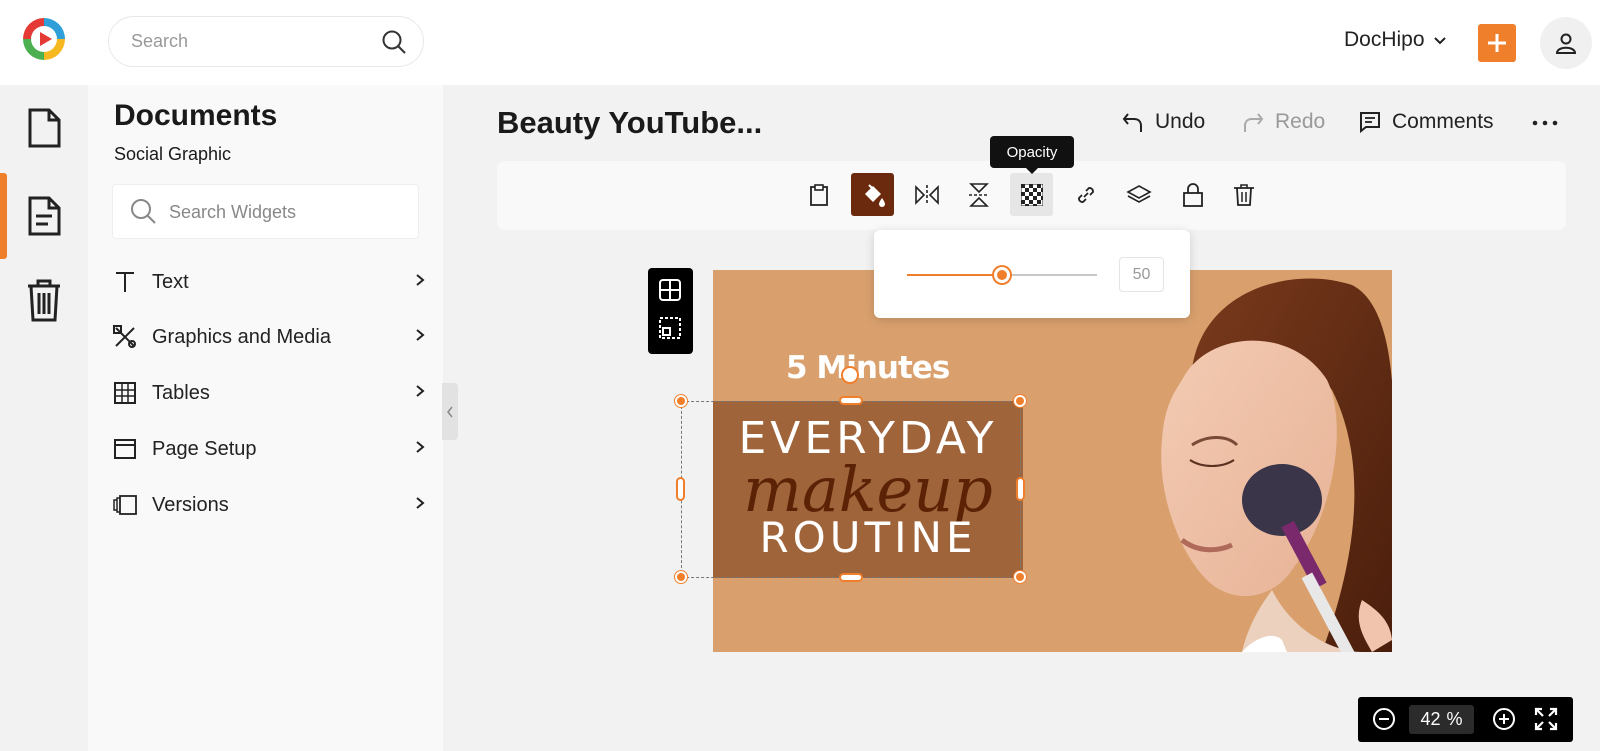 This screenshot has height=751, width=1600. What do you see at coordinates (1254, 122) in the screenshot?
I see `redo-icon` at bounding box center [1254, 122].